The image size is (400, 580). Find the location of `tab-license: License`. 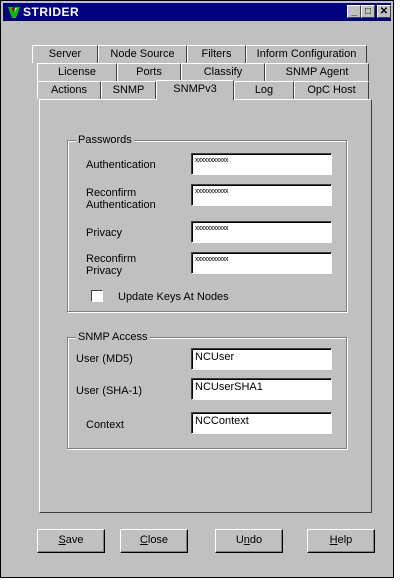

tab-license: License is located at coordinates (77, 72).